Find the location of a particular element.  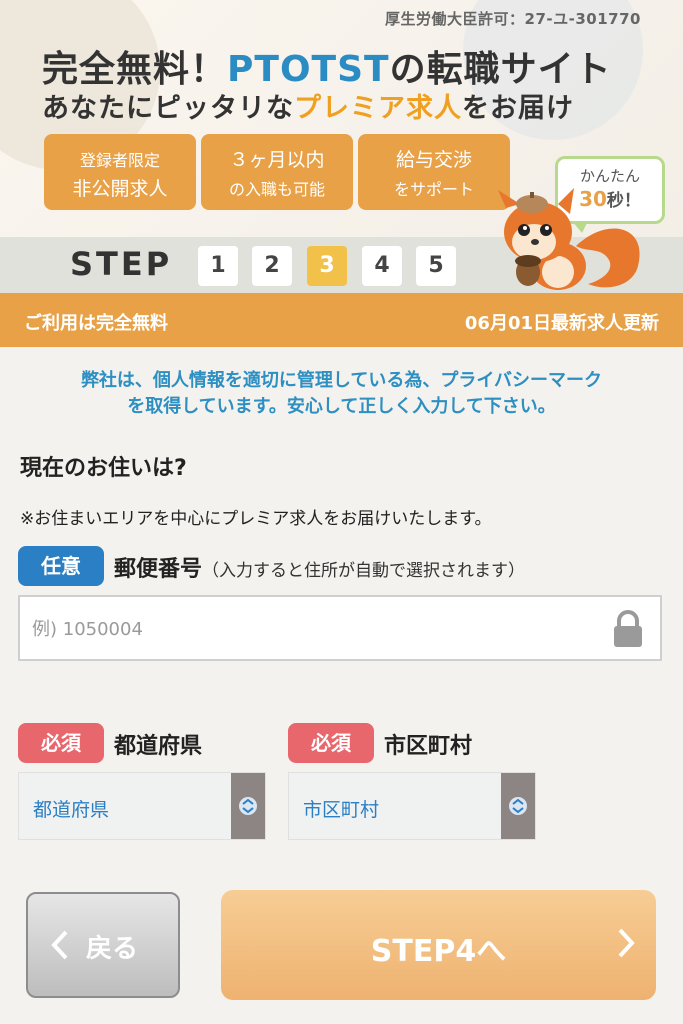

next-step-button: STEP4へ is located at coordinates (438, 945).